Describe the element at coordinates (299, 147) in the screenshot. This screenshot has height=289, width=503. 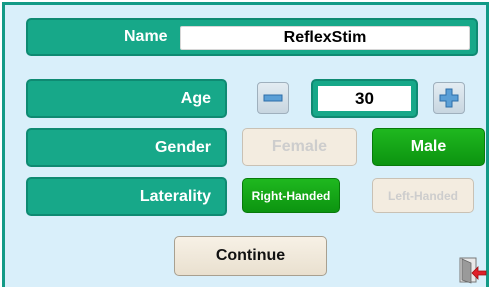
I see `gender-female-button: Female` at that location.